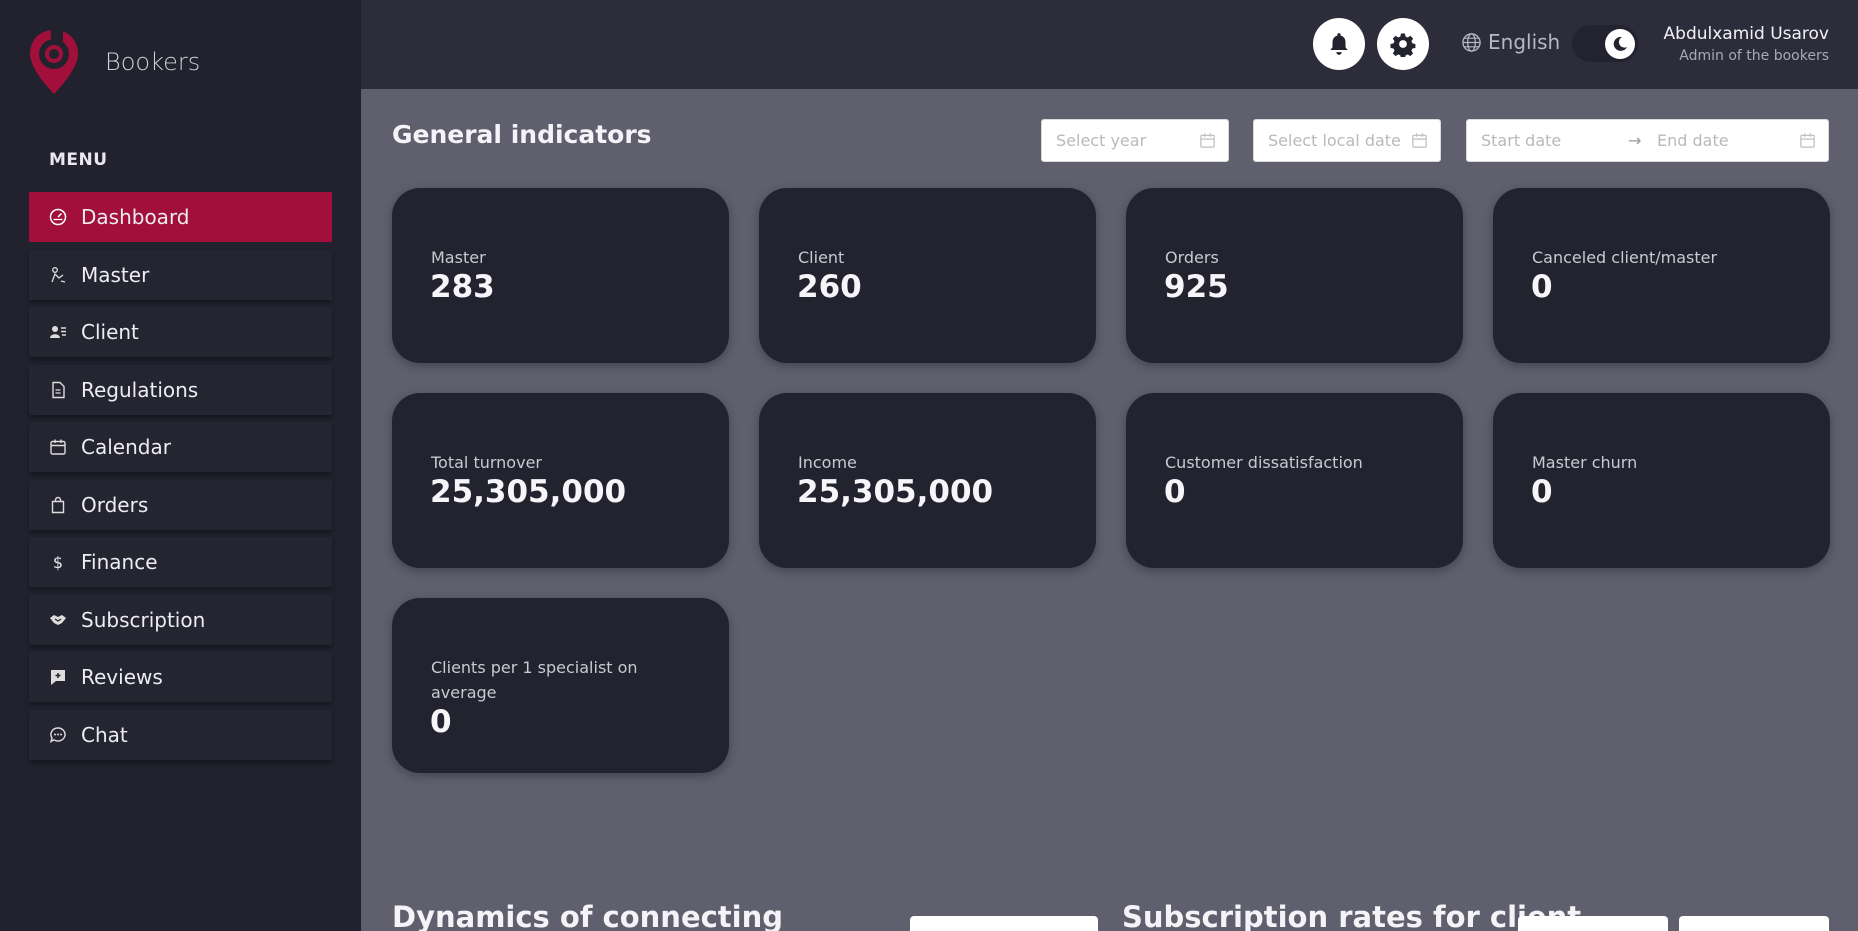 The image size is (1858, 931). I want to click on stat-card-value: 260, so click(829, 287).